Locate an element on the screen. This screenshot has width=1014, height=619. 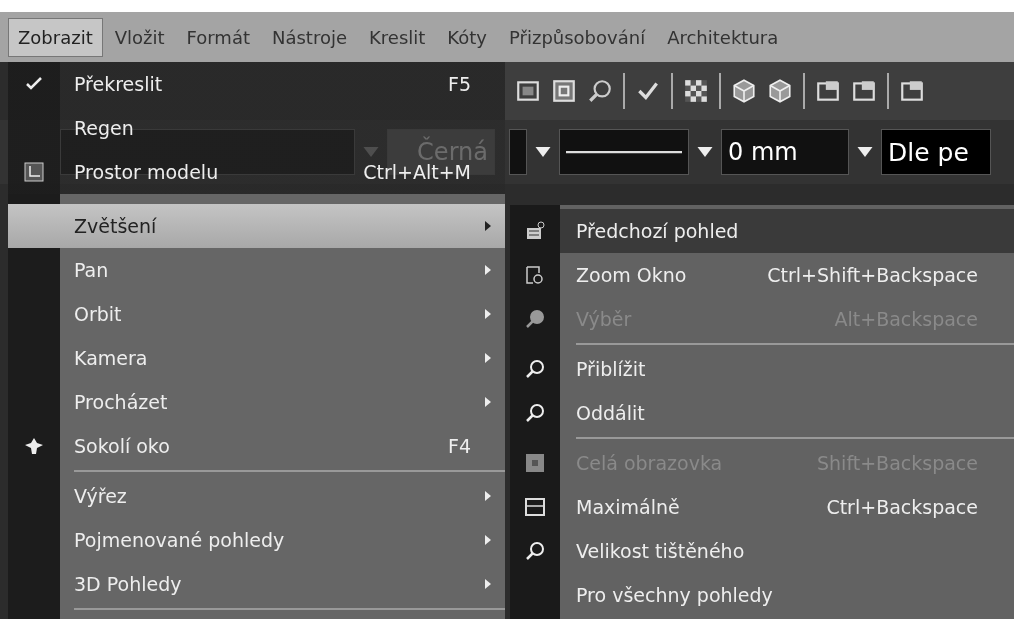
menu-item: Pan is located at coordinates (256, 270).